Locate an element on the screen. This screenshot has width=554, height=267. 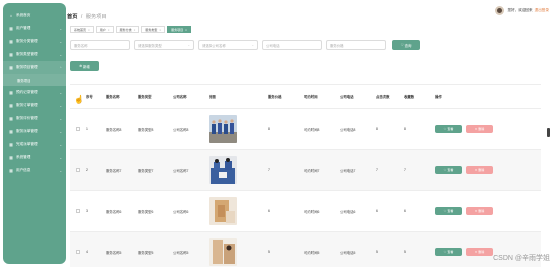
cell-index: 1 is located at coordinates (87, 129).